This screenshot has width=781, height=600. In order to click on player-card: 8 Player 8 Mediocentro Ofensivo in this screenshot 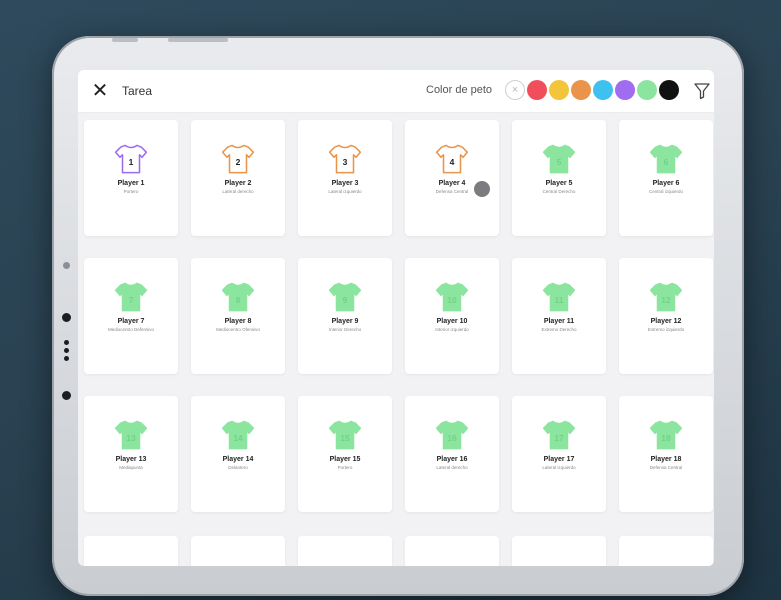, I will do `click(238, 316)`.